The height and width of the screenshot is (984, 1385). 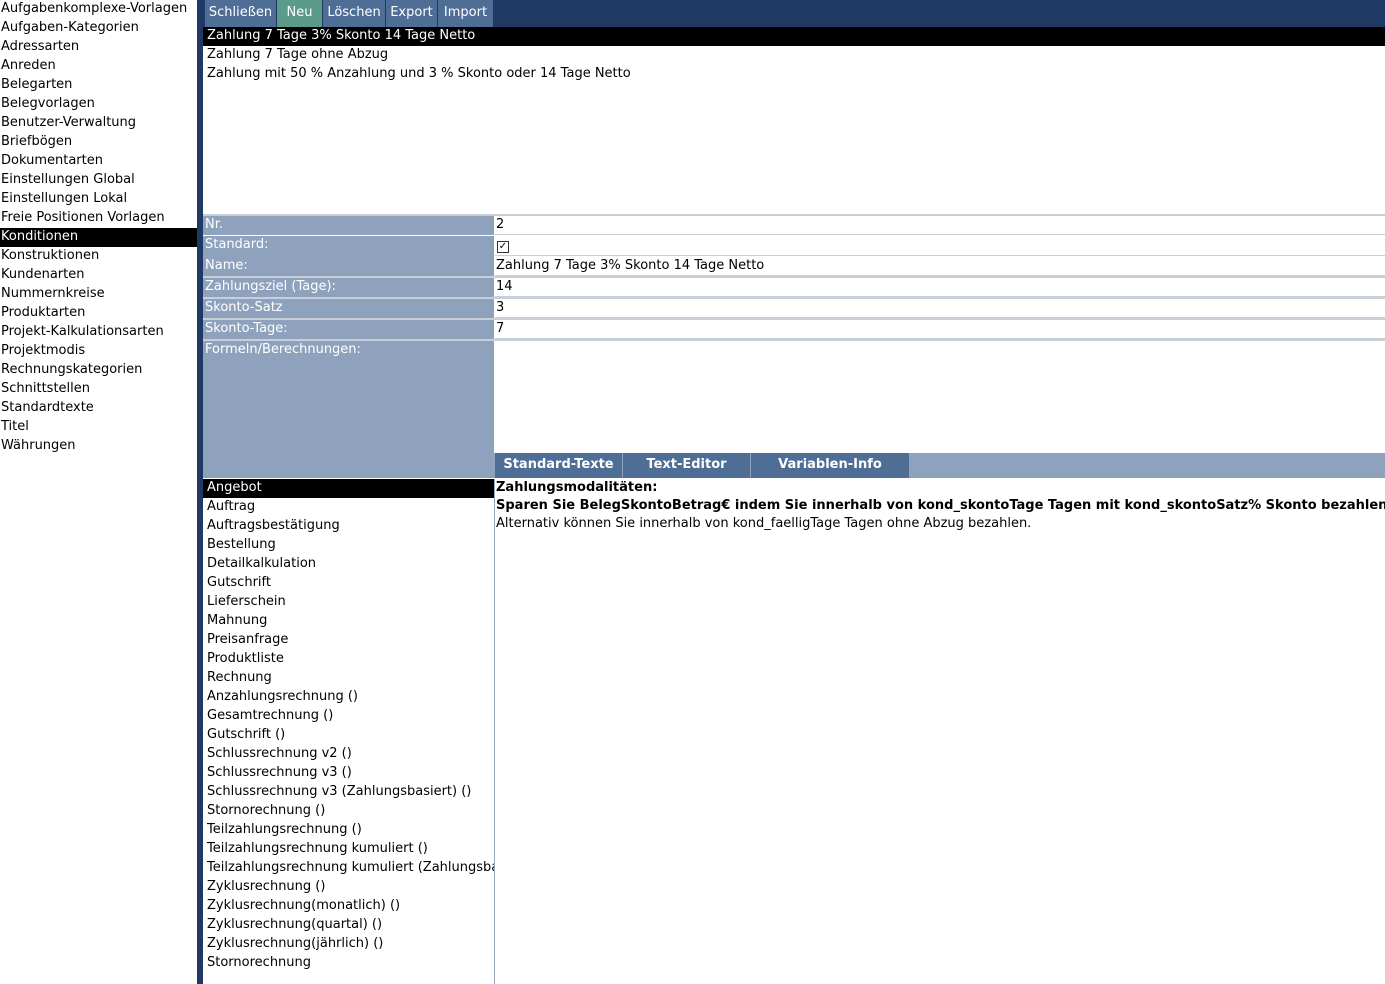 What do you see at coordinates (98, 389) in the screenshot?
I see `sidebar-item: Schnittstellen` at bounding box center [98, 389].